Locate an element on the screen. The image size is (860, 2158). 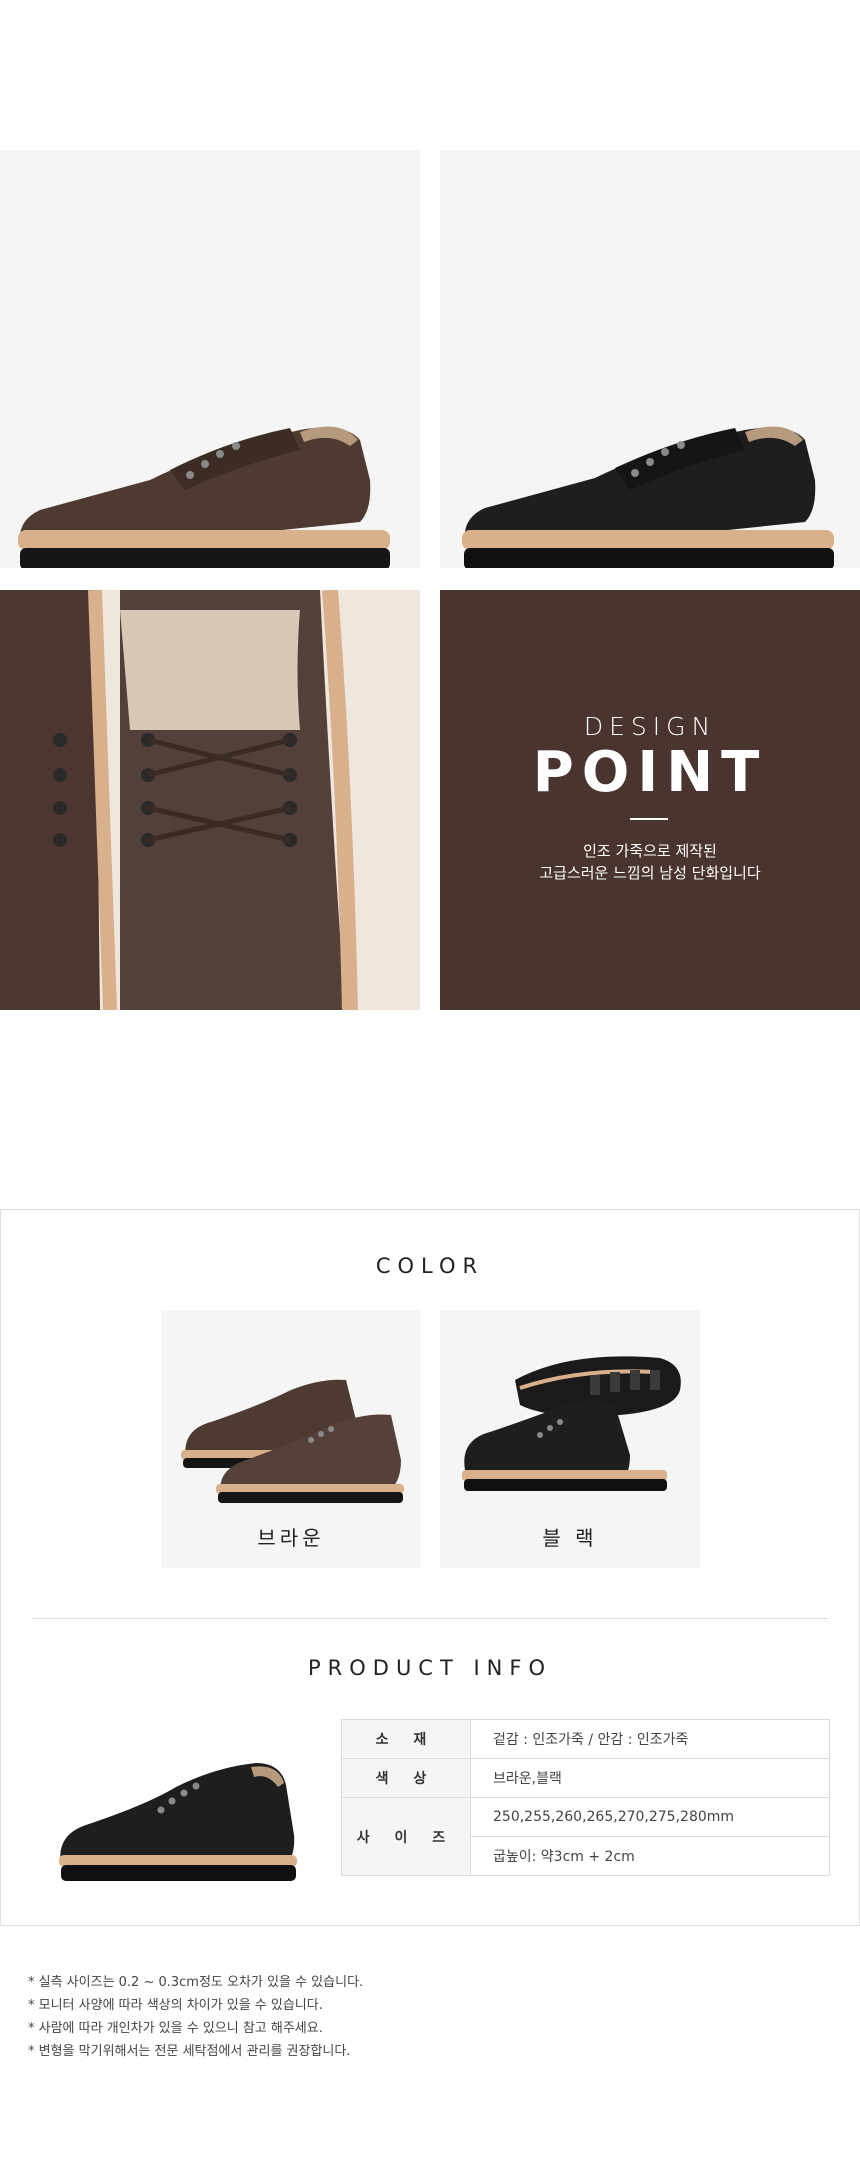
notice-item: * 실측 사이즈는 0.2 ~ 0.3cm정도 오차가 있을 수 있습니다. is located at coordinates (196, 1982).